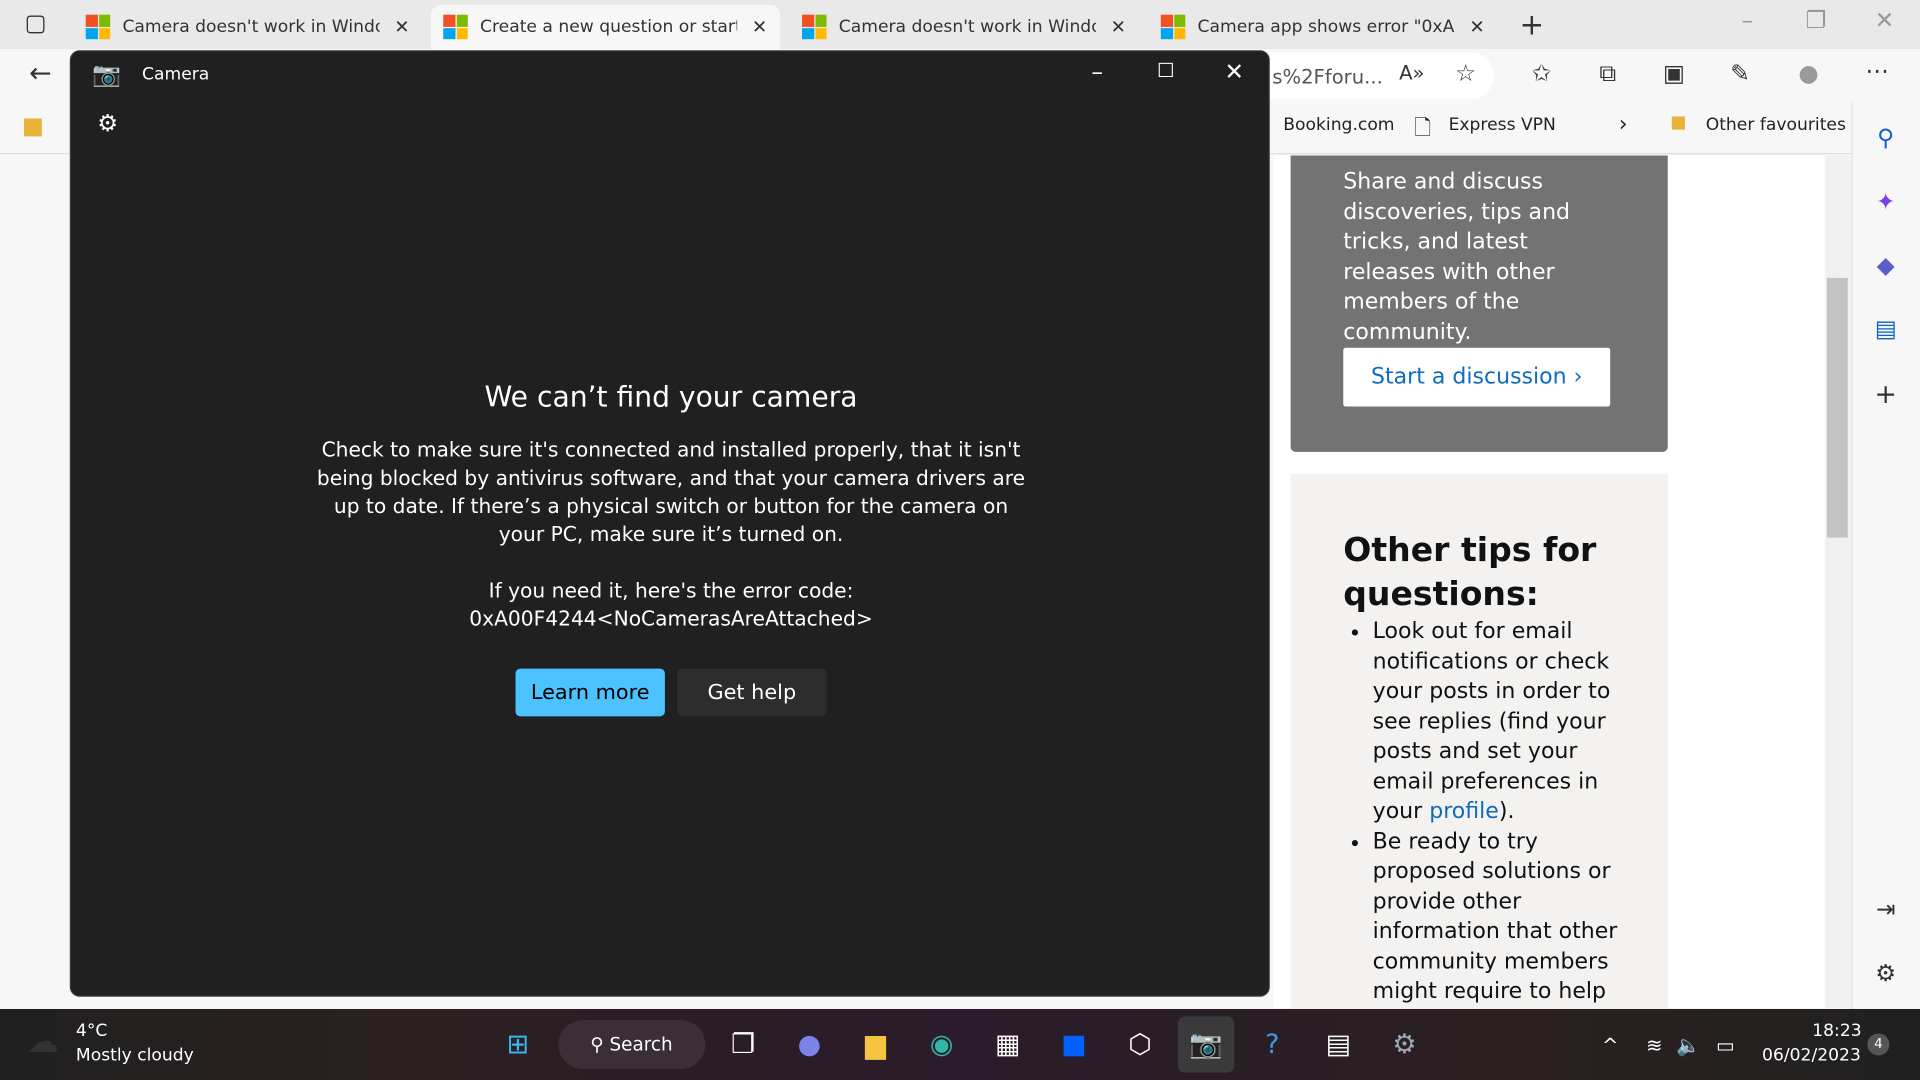 The image size is (1920, 1080). I want to click on profile-link: profile, so click(1464, 811).